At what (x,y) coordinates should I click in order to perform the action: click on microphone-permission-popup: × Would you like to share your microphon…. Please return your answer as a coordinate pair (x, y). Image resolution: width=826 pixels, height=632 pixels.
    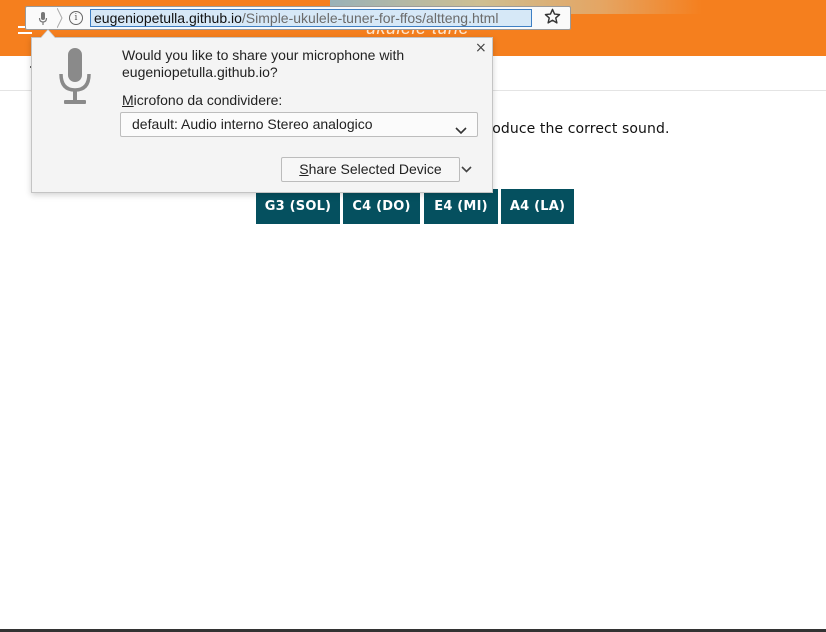
    Looking at the image, I should click on (262, 111).